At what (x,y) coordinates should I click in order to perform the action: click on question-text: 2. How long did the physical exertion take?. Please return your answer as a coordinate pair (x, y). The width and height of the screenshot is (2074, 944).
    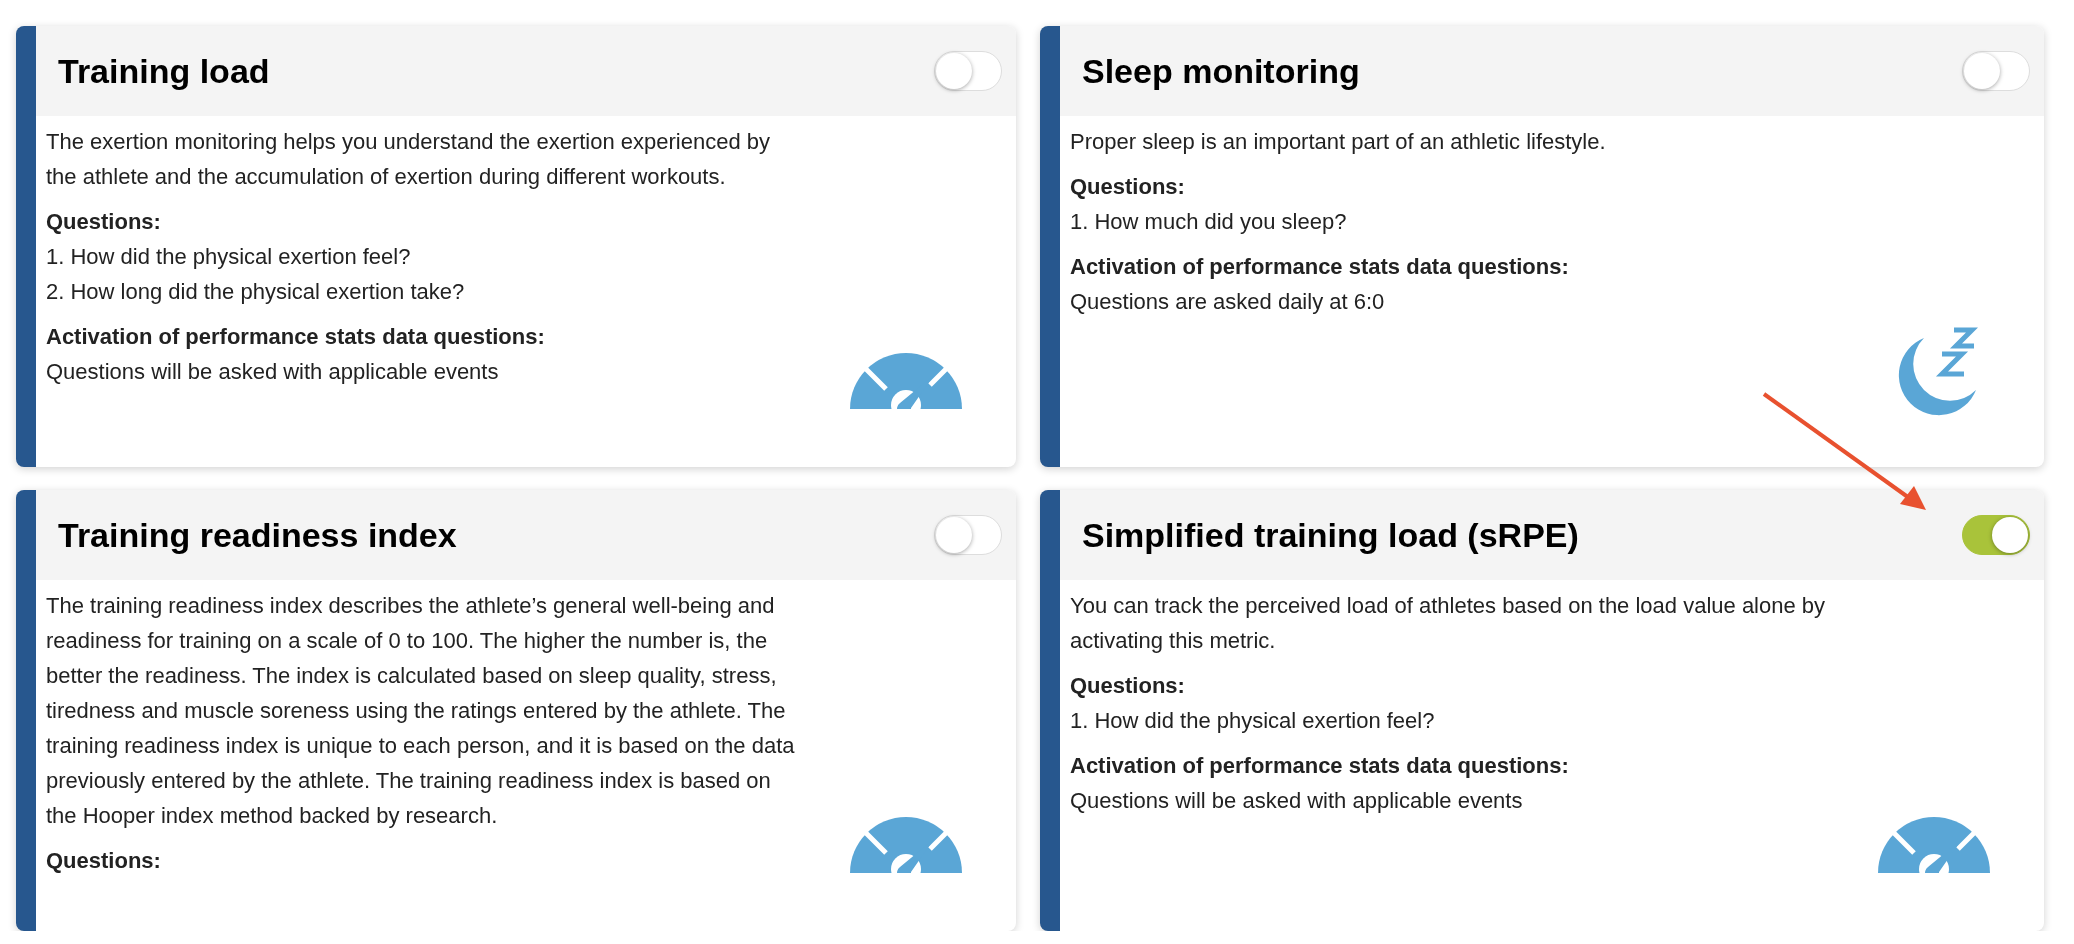
    Looking at the image, I should click on (256, 292).